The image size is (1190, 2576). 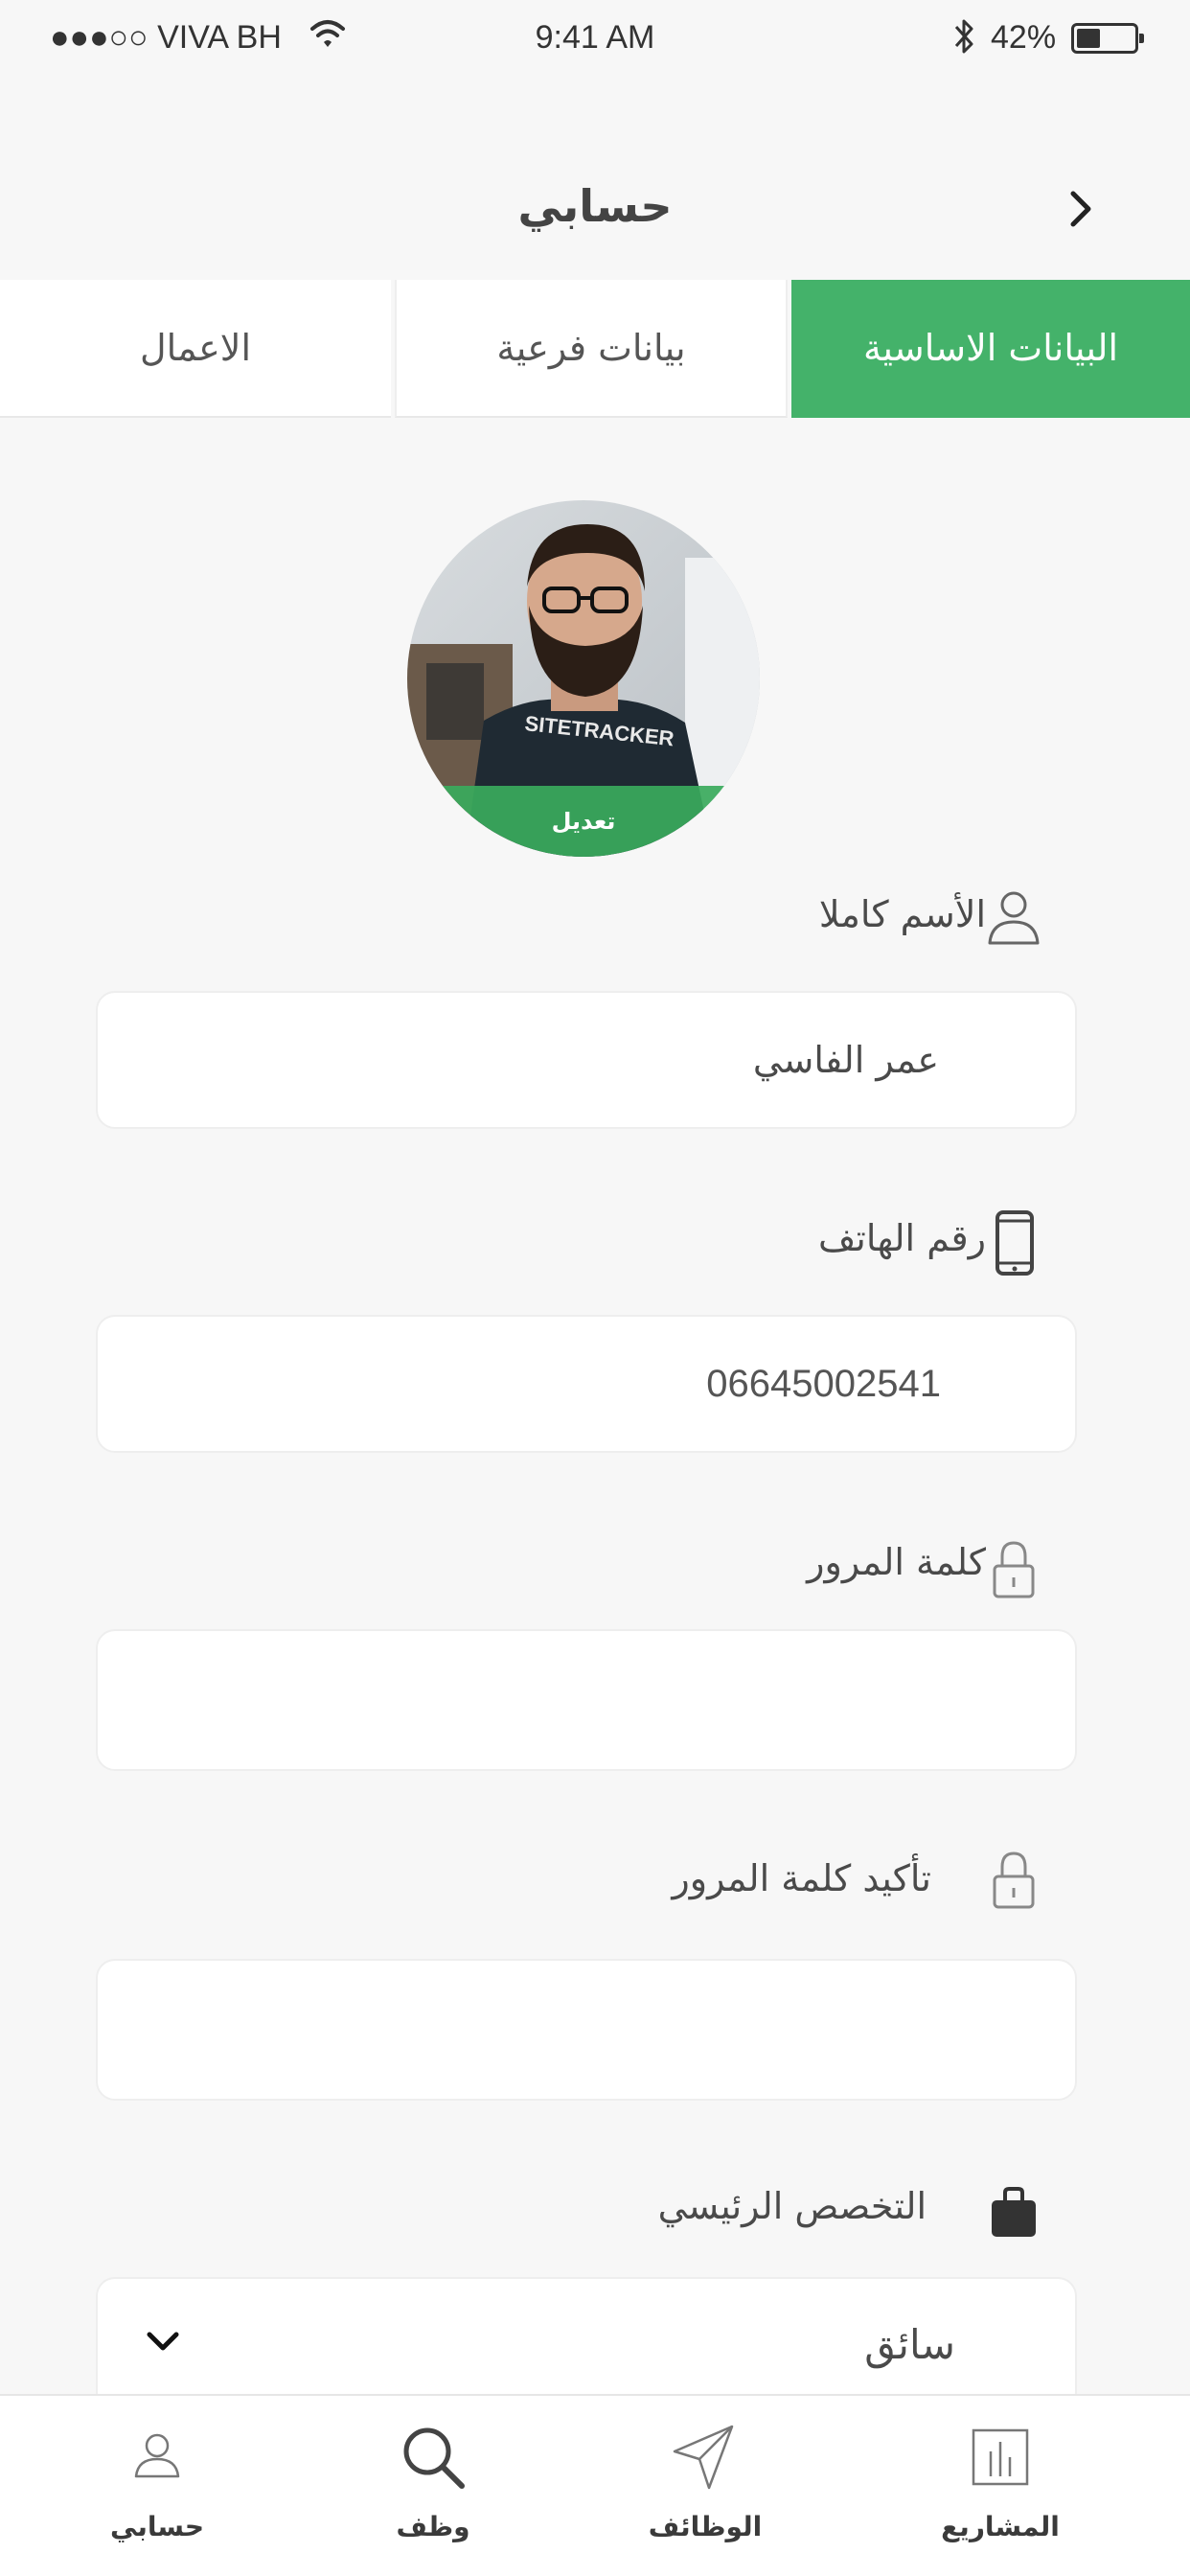 I want to click on specialty-value: سائق, so click(x=910, y=2344).